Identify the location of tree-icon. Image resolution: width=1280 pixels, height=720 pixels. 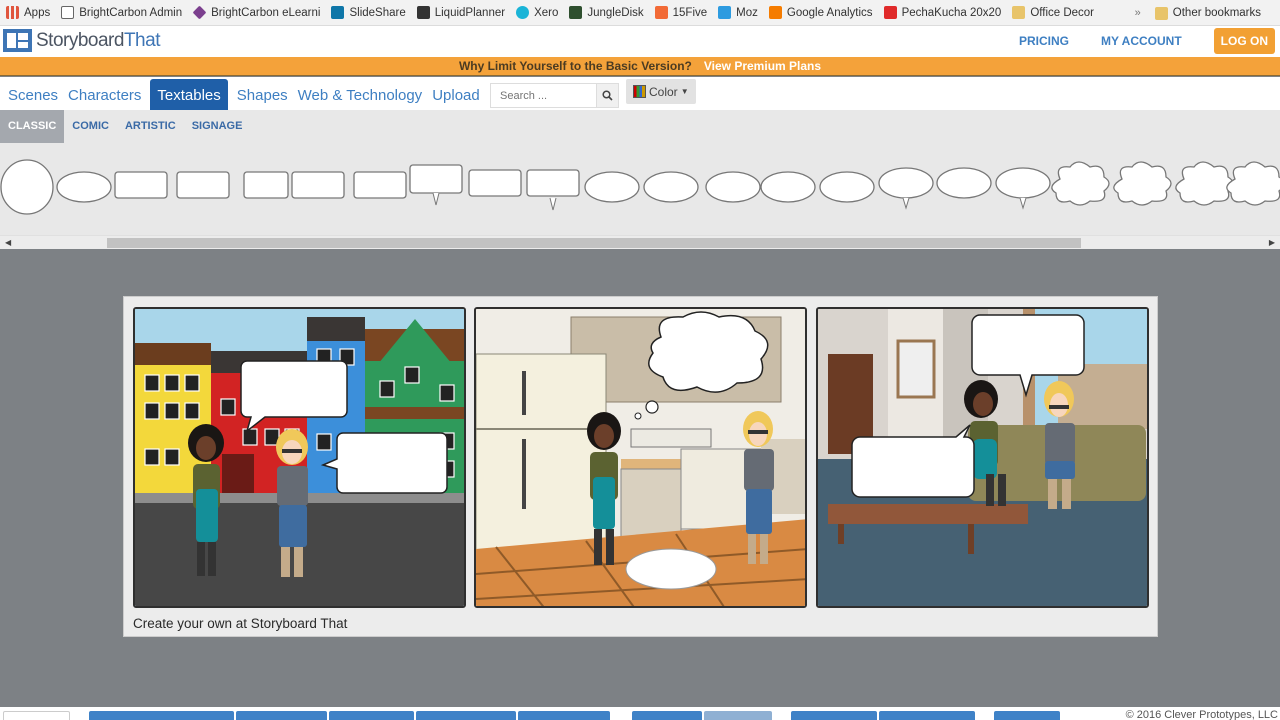
(576, 12).